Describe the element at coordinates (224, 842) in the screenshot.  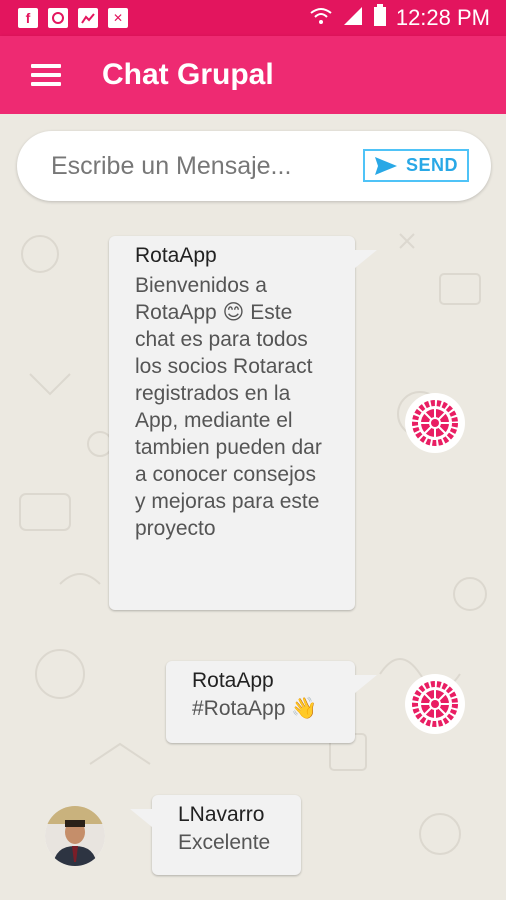
I see `message-text: Excelente` at that location.